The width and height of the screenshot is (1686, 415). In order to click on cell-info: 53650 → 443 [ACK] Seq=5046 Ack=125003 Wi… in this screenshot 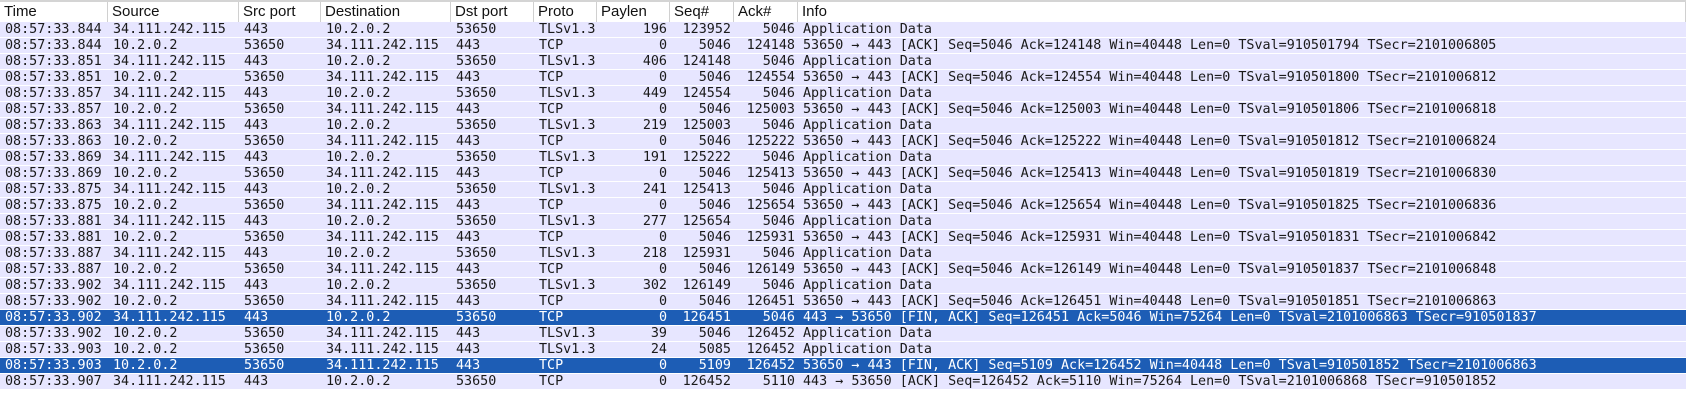, I will do `click(1150, 109)`.